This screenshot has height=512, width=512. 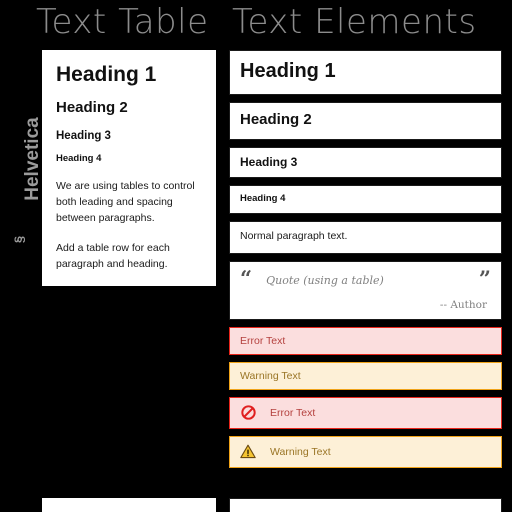 What do you see at coordinates (365, 340) in the screenshot?
I see `alert-error-plain: Error Text` at bounding box center [365, 340].